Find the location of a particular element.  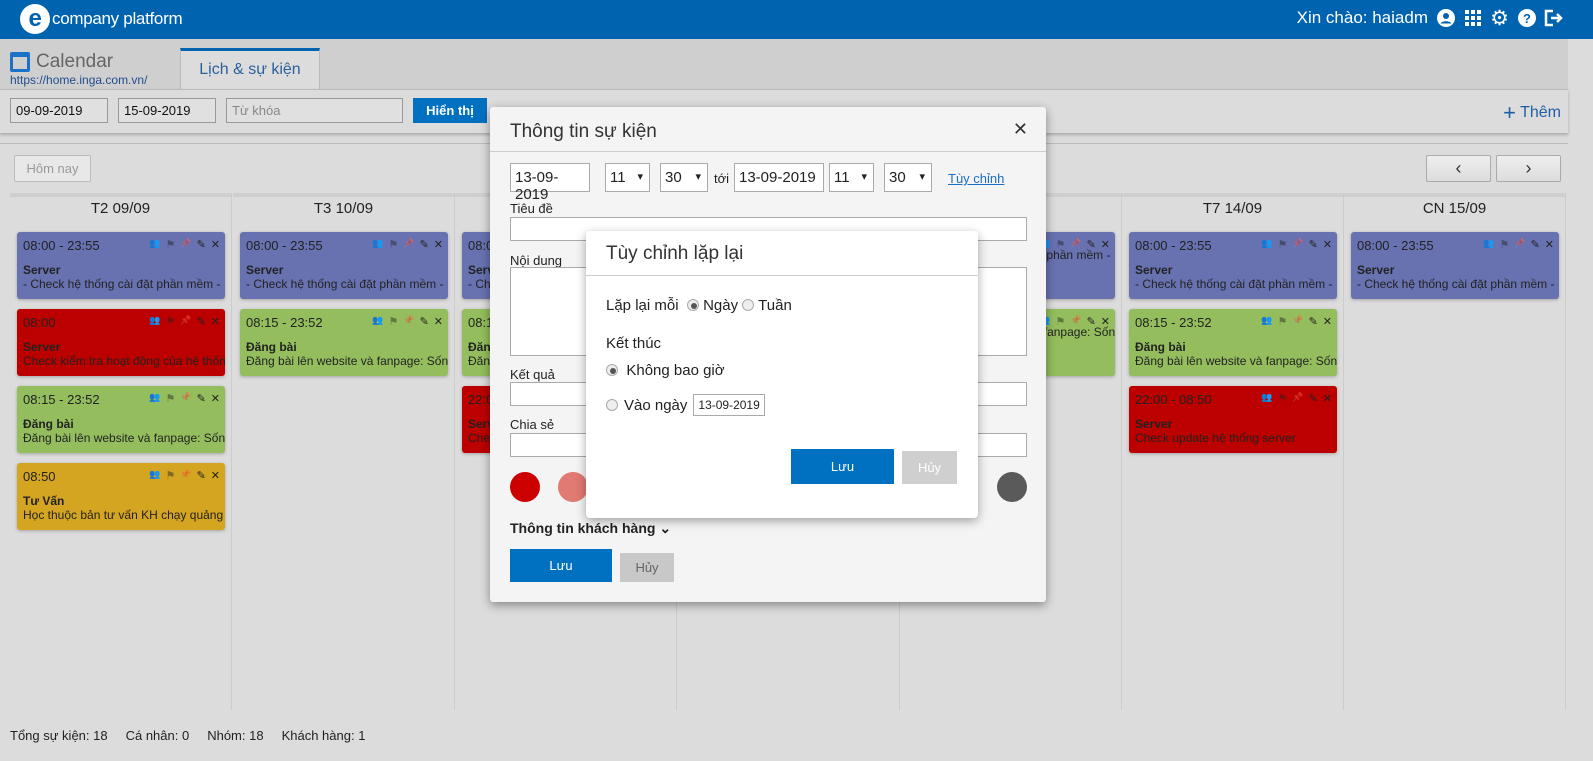

add-button: + Thêm is located at coordinates (1532, 113).